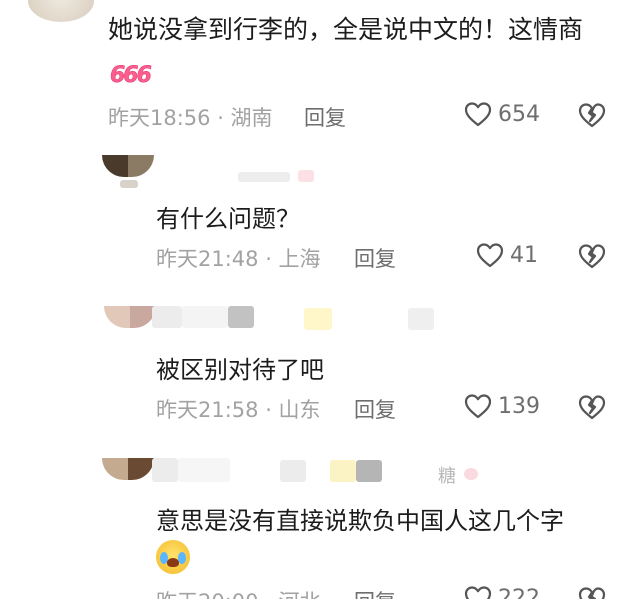 This screenshot has width=640, height=599. Describe the element at coordinates (190, 118) in the screenshot. I see `comment-time-location: 昨天18:56 · 湖南` at that location.